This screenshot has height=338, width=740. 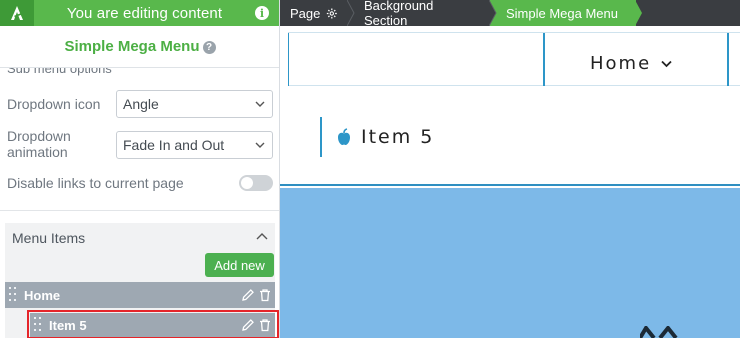 What do you see at coordinates (248, 295) in the screenshot?
I see `pencil-icon` at bounding box center [248, 295].